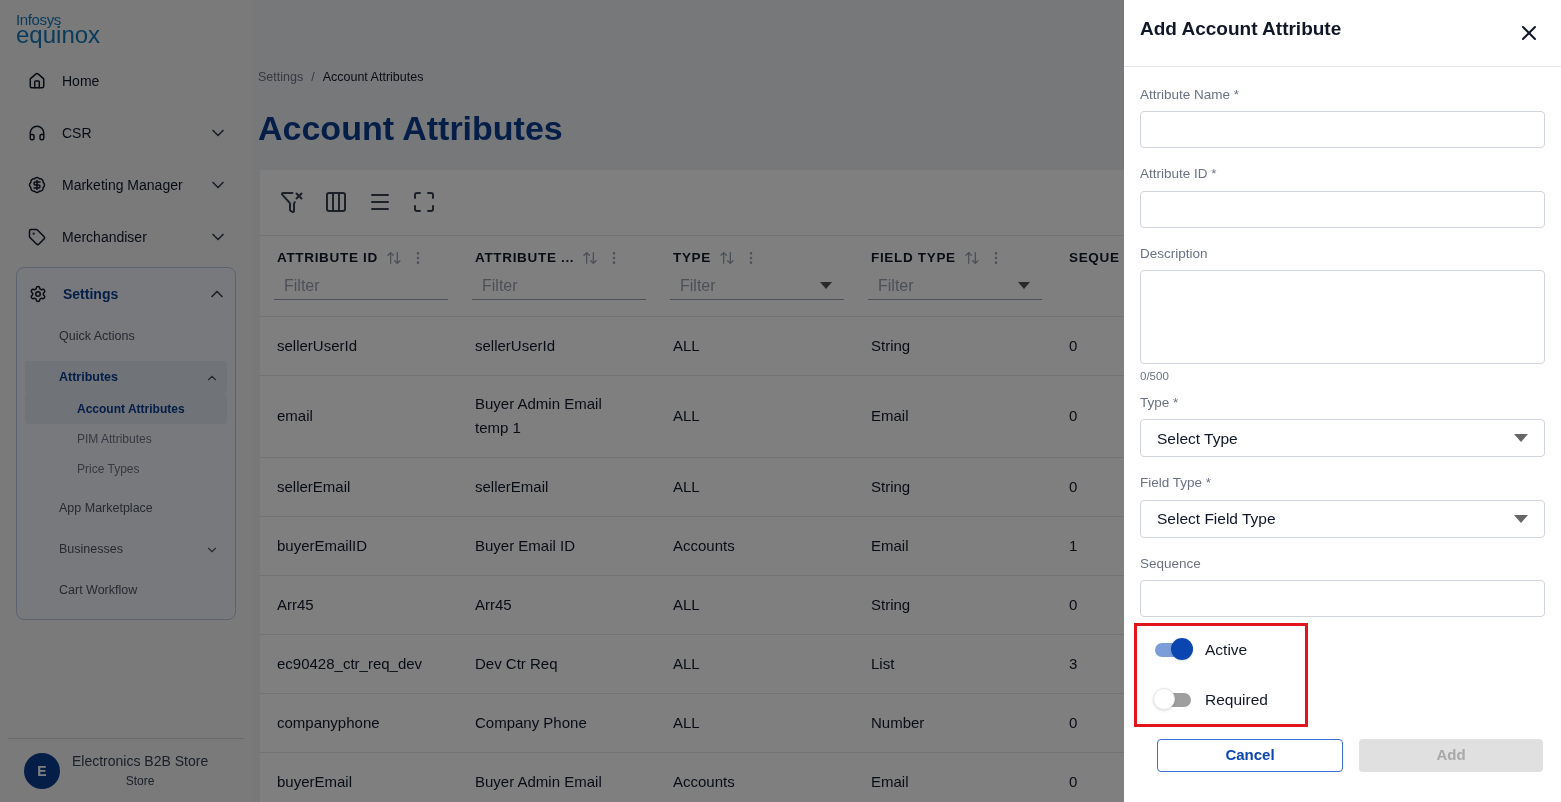 The height and width of the screenshot is (802, 1561). What do you see at coordinates (126, 336) in the screenshot?
I see `sidebar-subitem: Quick Actions` at bounding box center [126, 336].